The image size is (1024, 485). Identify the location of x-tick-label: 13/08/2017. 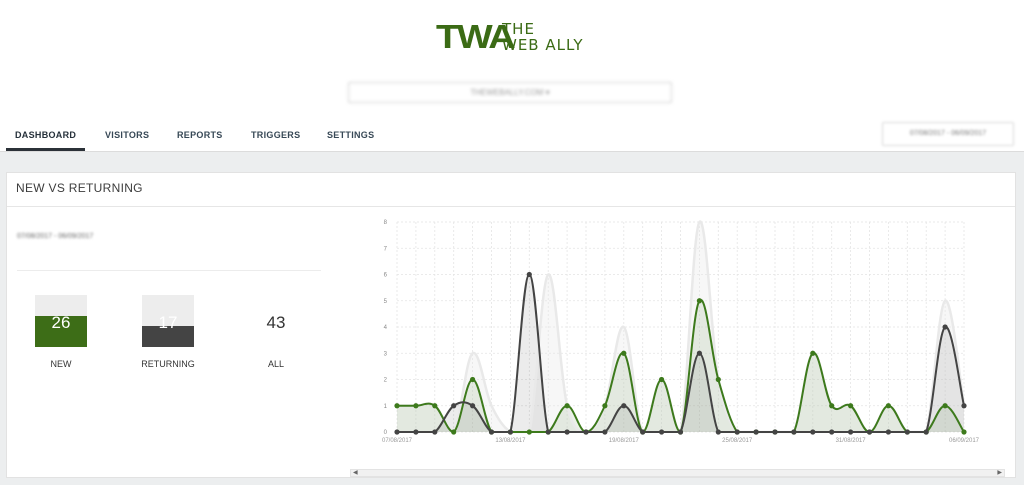
(510, 441).